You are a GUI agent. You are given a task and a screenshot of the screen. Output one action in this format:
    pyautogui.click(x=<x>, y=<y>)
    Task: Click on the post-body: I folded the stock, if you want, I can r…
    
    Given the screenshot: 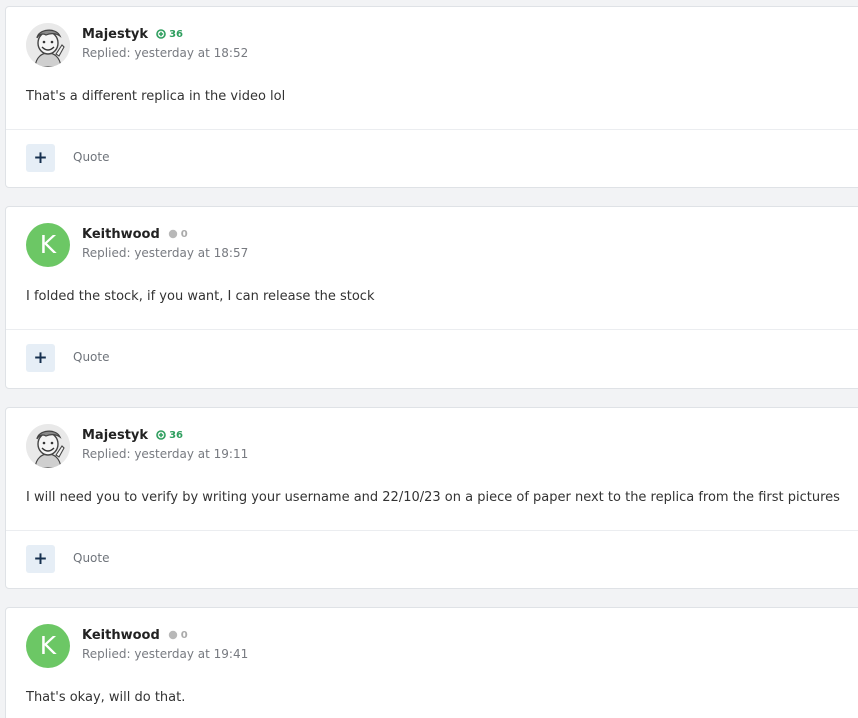 What is the action you would take?
    pyautogui.click(x=200, y=296)
    